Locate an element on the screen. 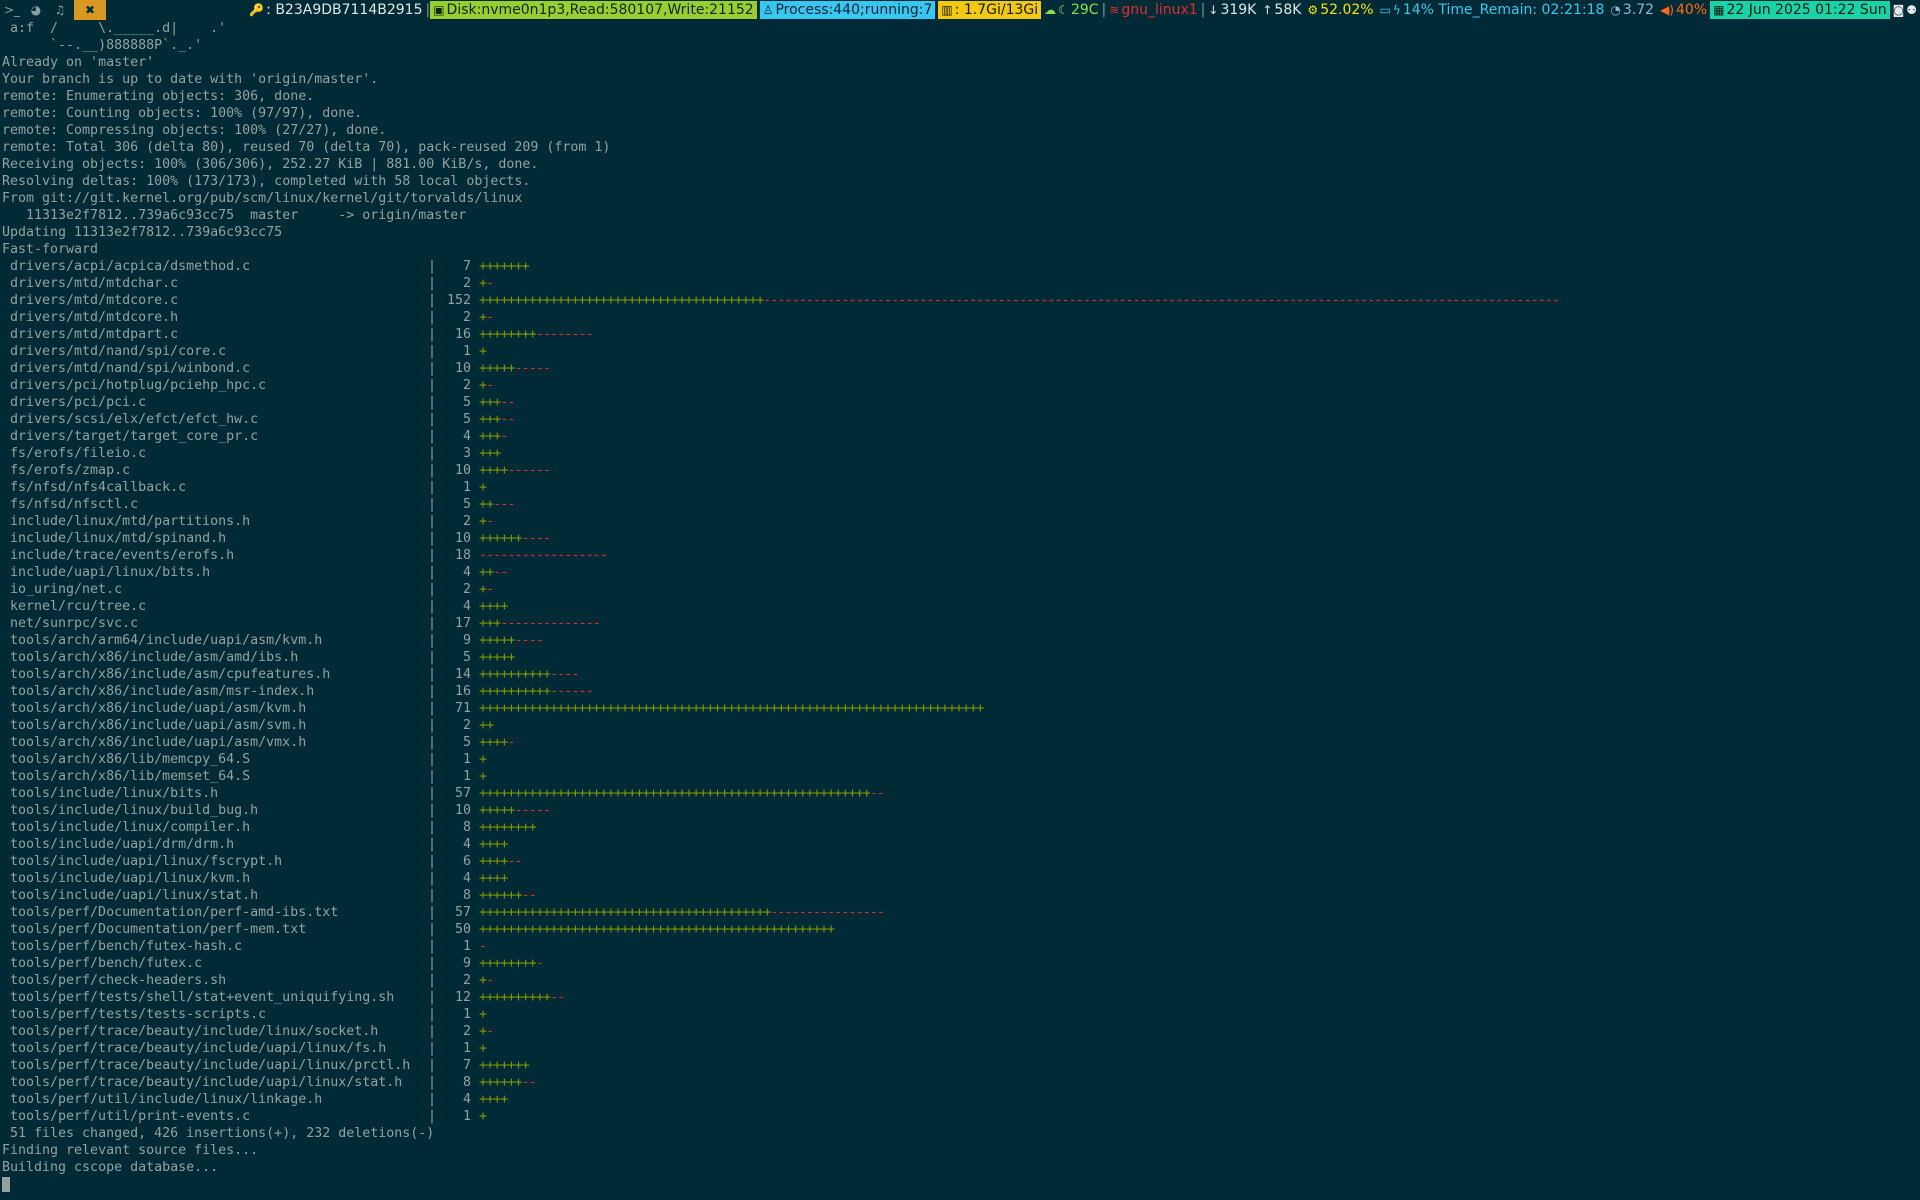 This screenshot has width=1920, height=1200. diffstat-file: tools/perf/util/include/linux/linkage.h is located at coordinates (166, 1099).